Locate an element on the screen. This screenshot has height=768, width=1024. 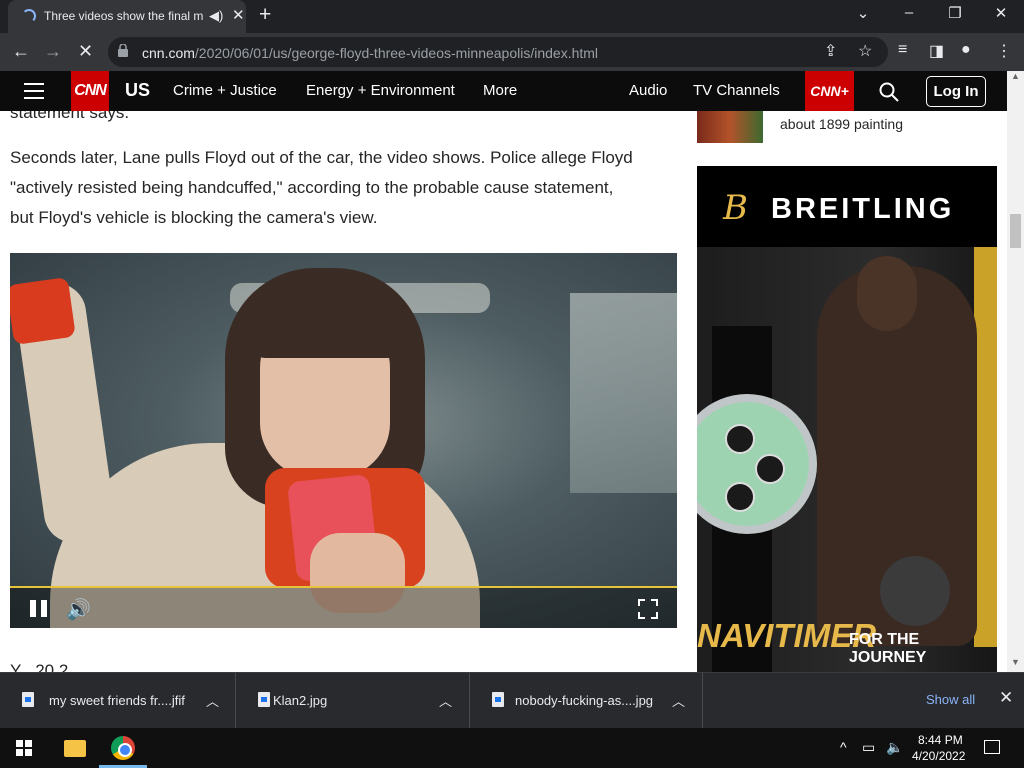
fullscreen-icon is located at coordinates (648, 609).